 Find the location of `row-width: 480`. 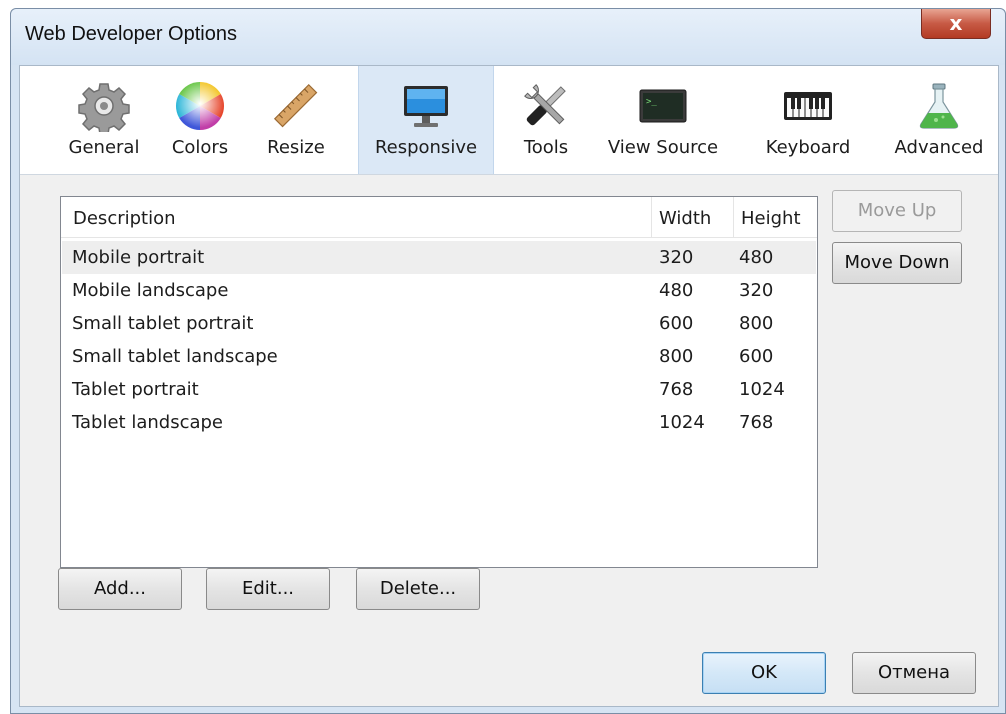

row-width: 480 is located at coordinates (676, 290).